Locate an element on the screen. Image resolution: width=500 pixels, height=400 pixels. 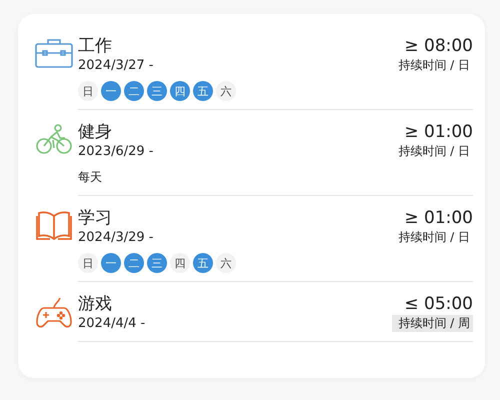
start-date: 2024/4/4 - is located at coordinates (112, 323).